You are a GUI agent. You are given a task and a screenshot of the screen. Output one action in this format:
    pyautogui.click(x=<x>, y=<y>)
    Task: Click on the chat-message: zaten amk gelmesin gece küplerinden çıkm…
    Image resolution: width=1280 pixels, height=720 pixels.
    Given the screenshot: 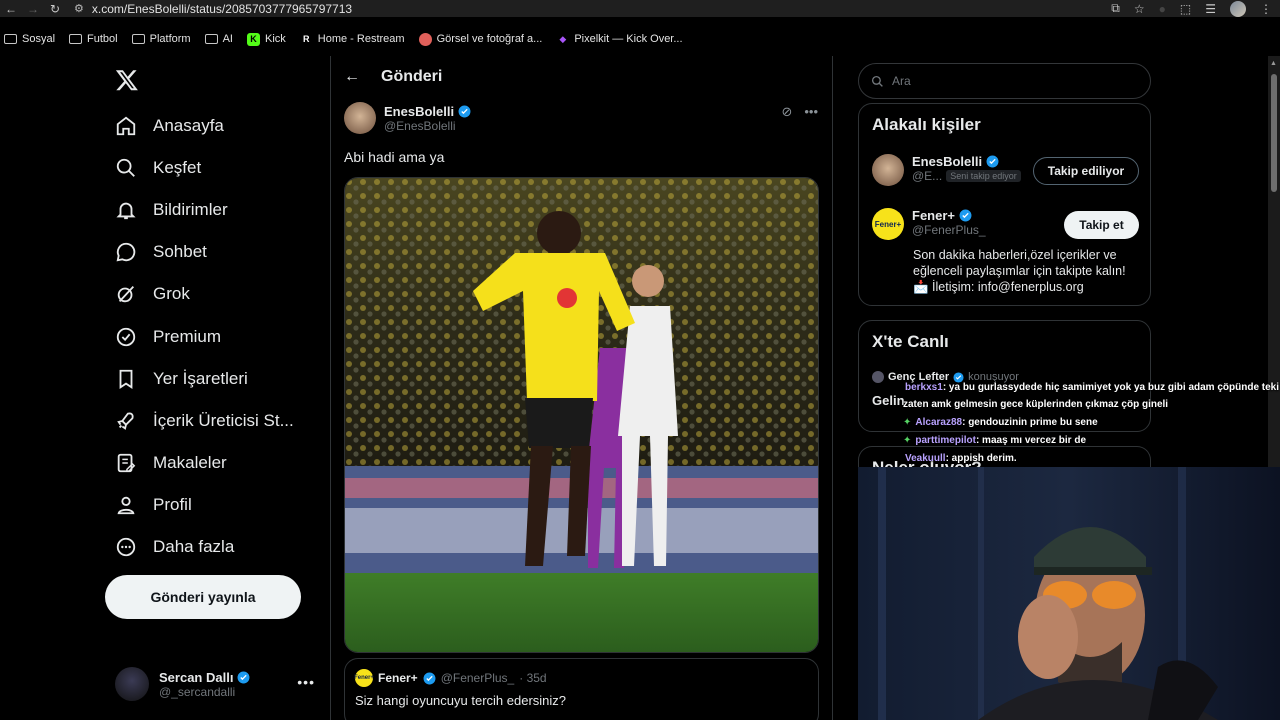 What is the action you would take?
    pyautogui.click(x=1036, y=404)
    